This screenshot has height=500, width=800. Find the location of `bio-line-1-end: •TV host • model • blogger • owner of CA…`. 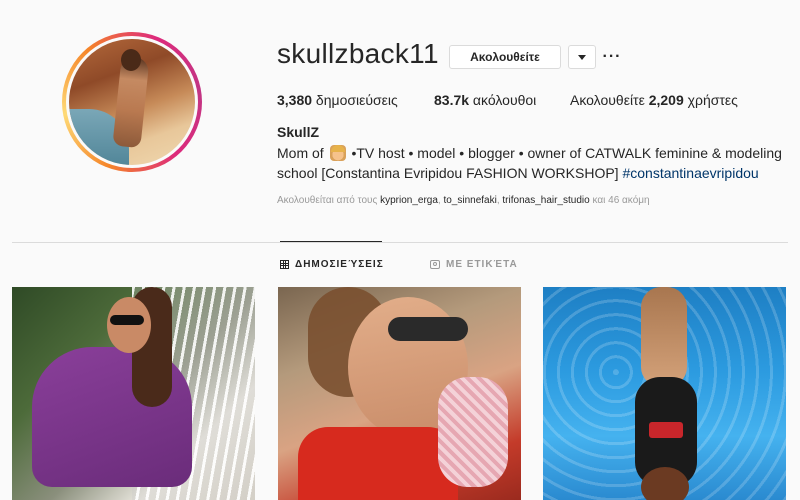

bio-line-1-end: •TV host • model • blogger • owner of CA… is located at coordinates (564, 153).